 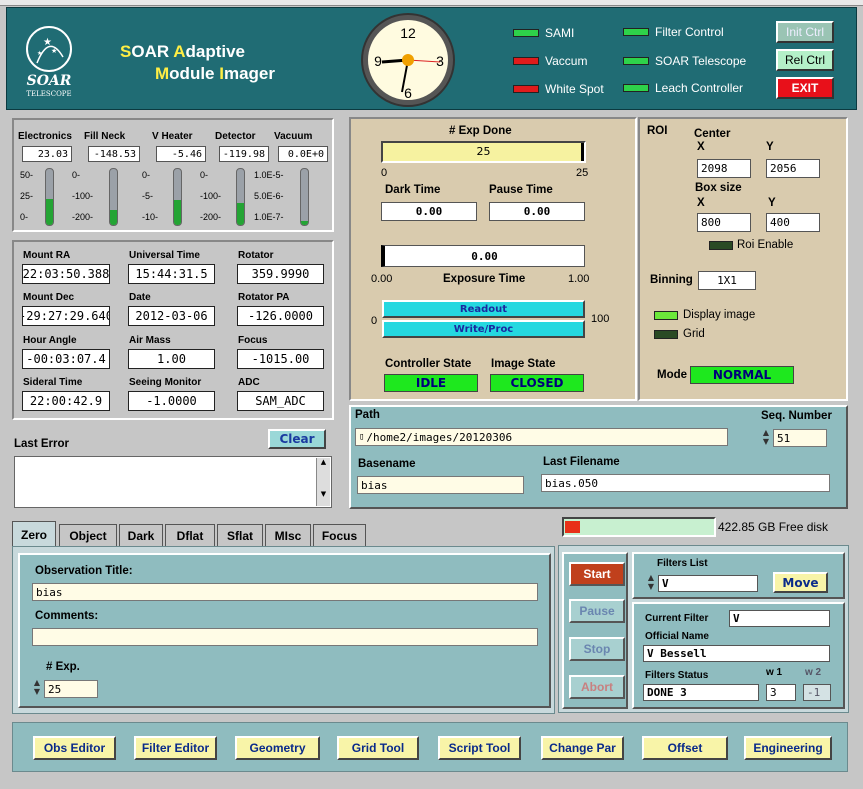 I want to click on telemetry-label: Universal Time, so click(x=164, y=255).